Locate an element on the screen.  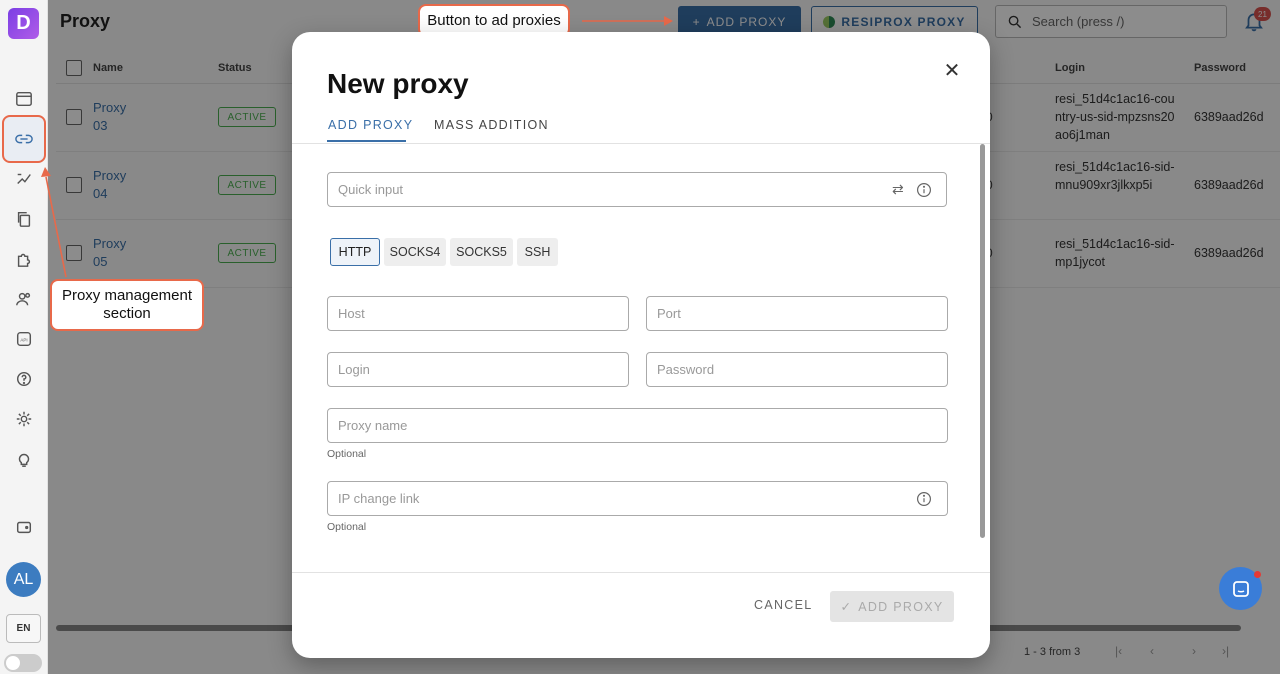
dialog-title: New proxy is located at coordinates (398, 83).